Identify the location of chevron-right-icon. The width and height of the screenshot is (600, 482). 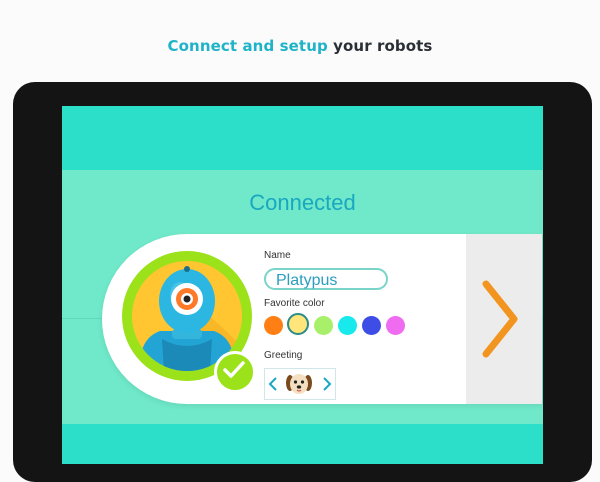
(500, 319).